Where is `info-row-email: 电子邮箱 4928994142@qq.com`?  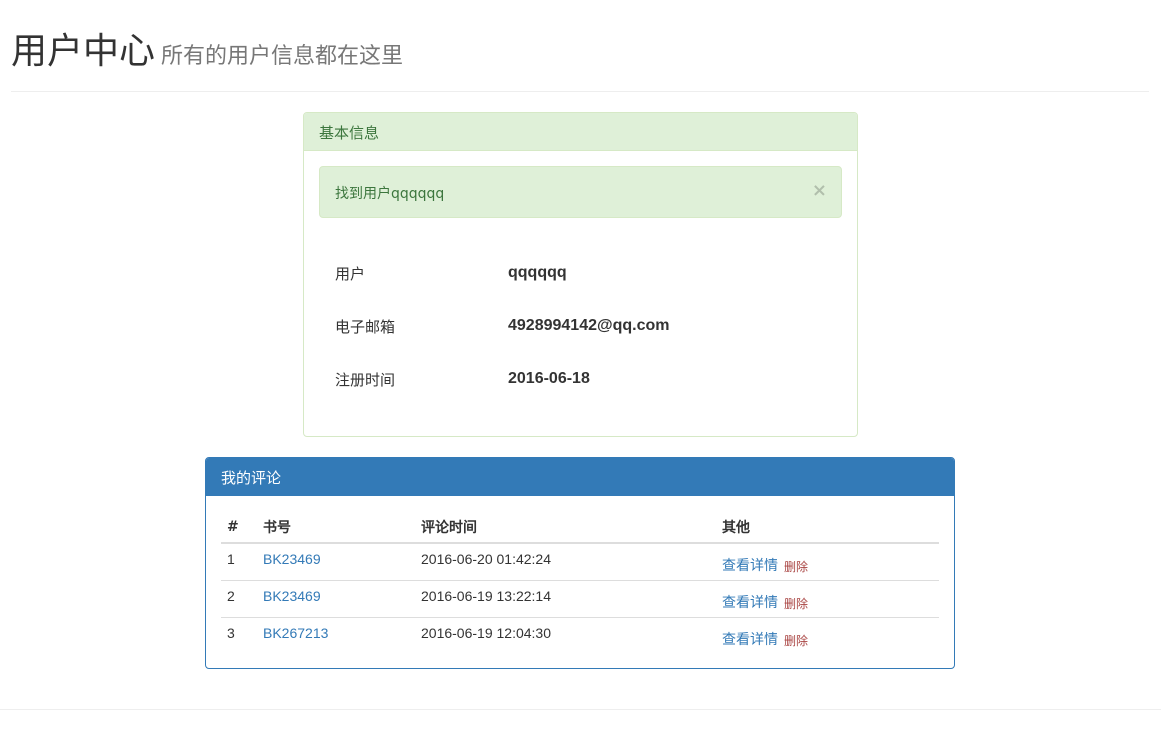
info-row-email: 电子邮箱 4928994142@qq.com is located at coordinates (585, 328).